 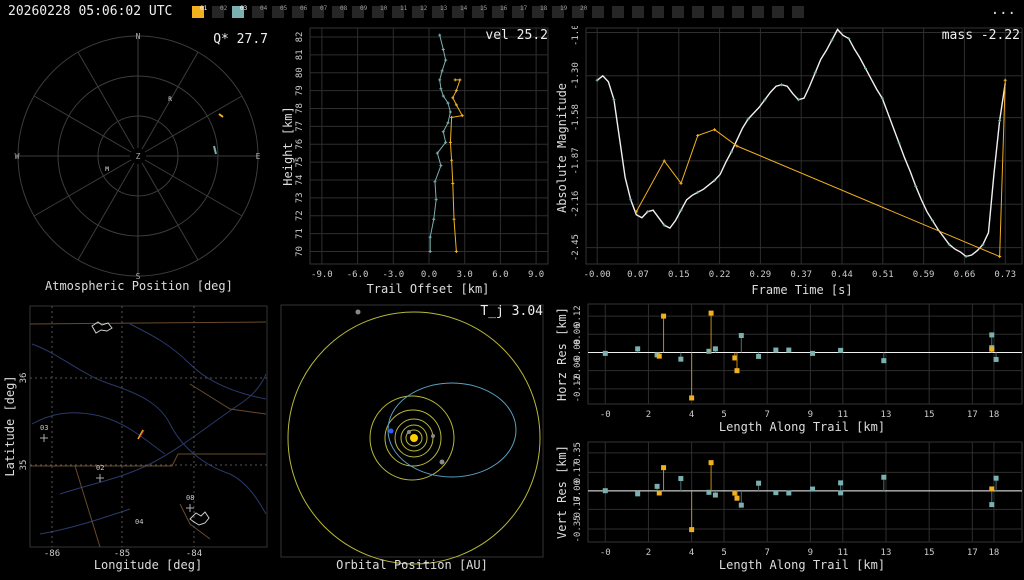 What do you see at coordinates (1005, 275) in the screenshot?
I see `lightcurve-xtick: 0.73` at bounding box center [1005, 275].